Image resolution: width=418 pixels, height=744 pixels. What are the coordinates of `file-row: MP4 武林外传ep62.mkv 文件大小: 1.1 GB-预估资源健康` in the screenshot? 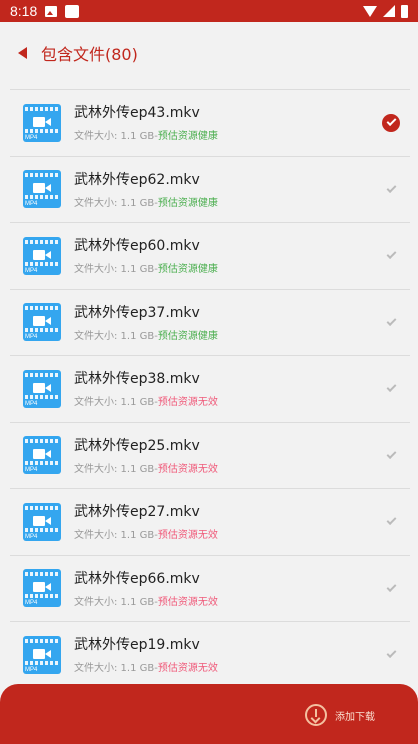 It's located at (210, 190).